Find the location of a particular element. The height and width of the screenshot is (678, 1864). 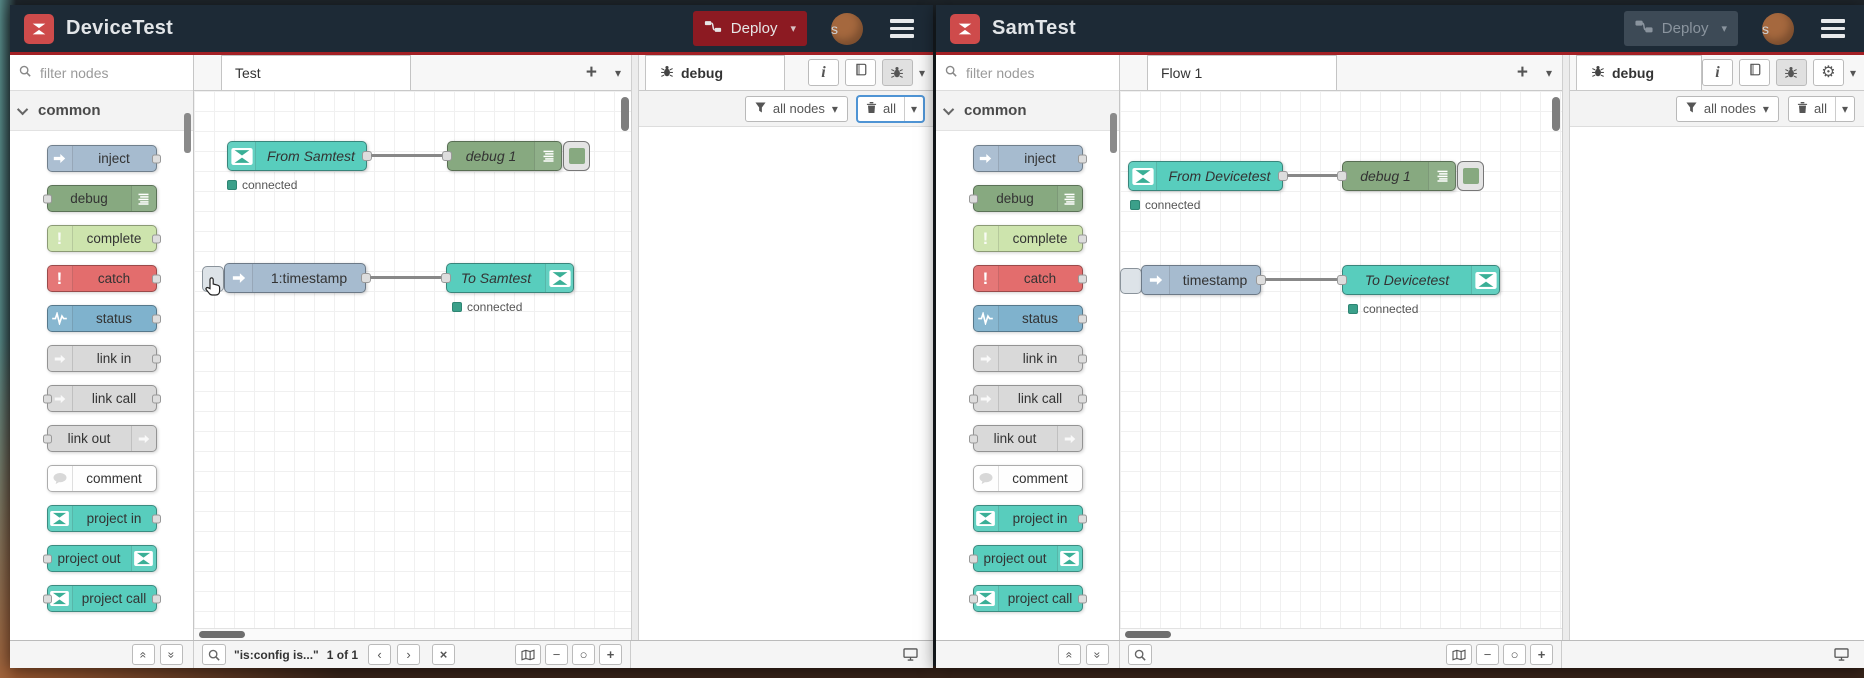

flow-tab: Flow 1 is located at coordinates (1242, 72).